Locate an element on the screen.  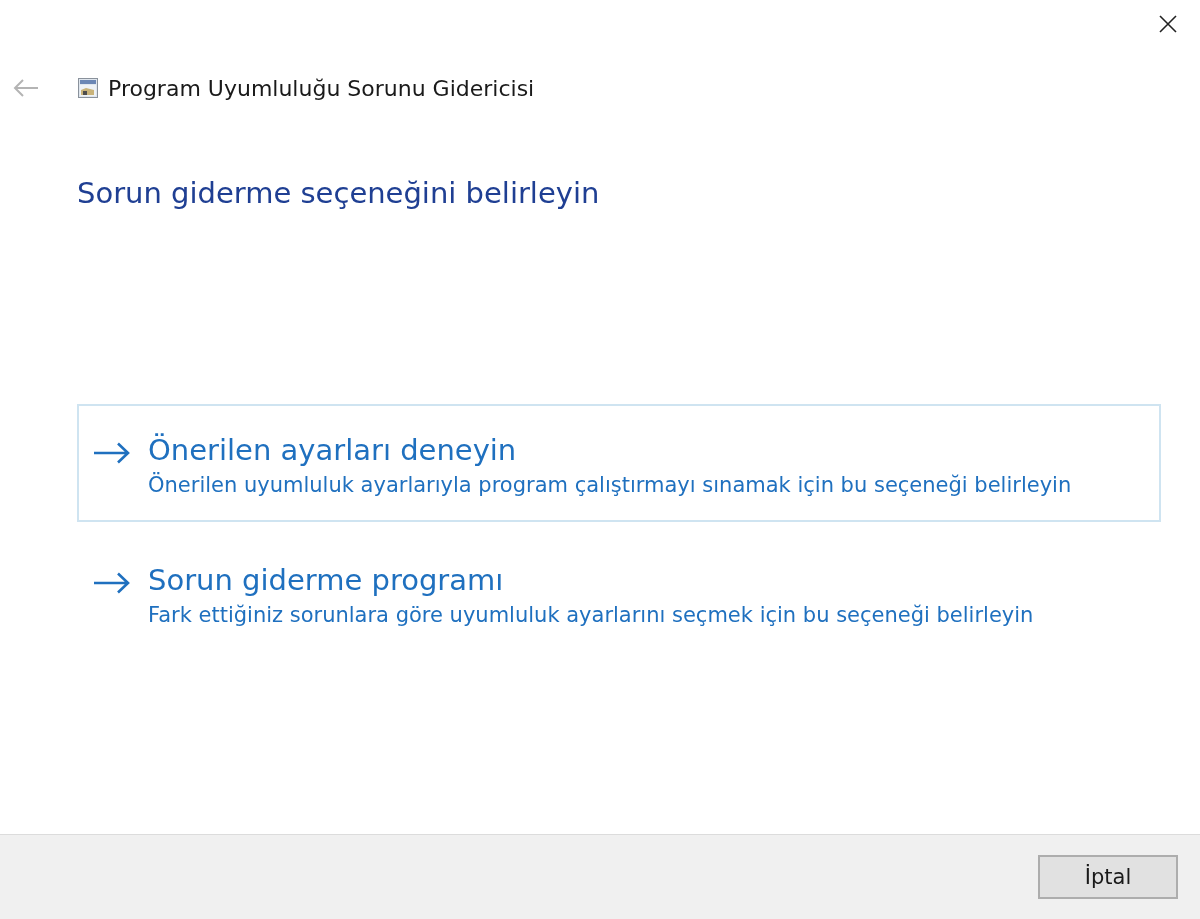
option-title: Önerilen ayarları deneyin is located at coordinates (333, 450).